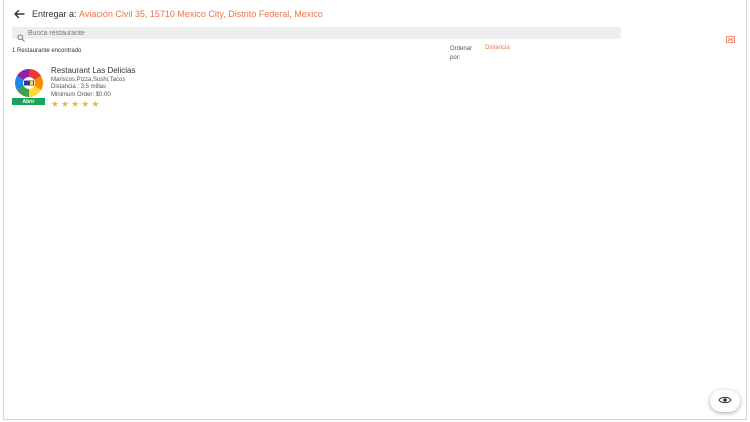 Image resolution: width=750 pixels, height=422 pixels. What do you see at coordinates (81, 95) in the screenshot?
I see `restaurant-minimum-order: Minimum Order: $0.00` at bounding box center [81, 95].